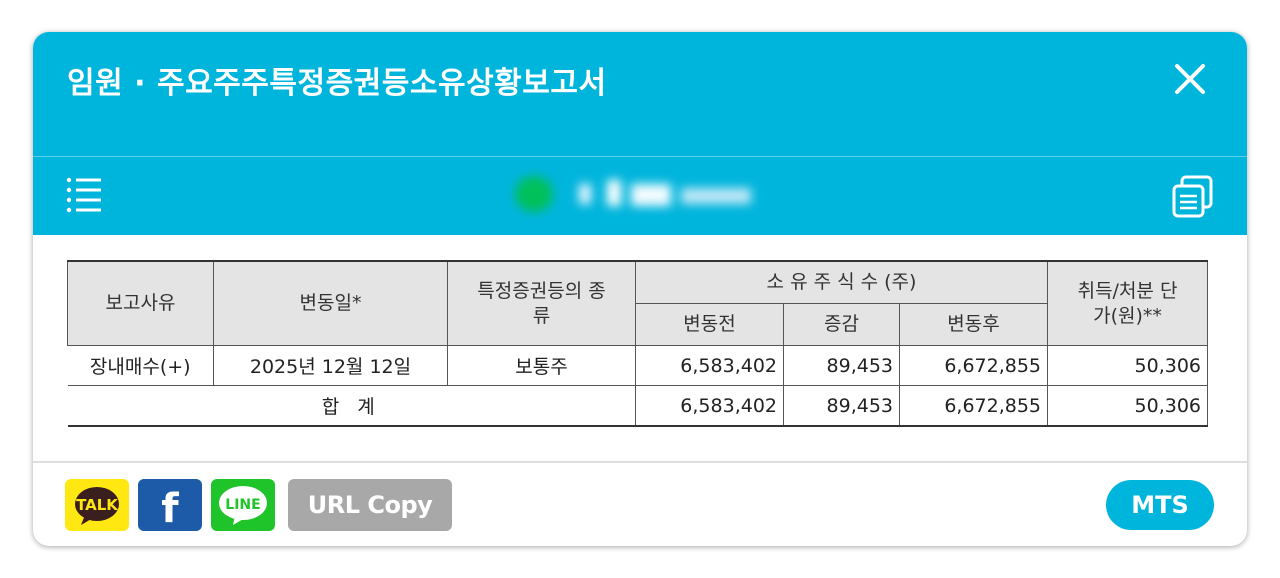 Image resolution: width=1280 pixels, height=578 pixels. I want to click on mts-button: MTS, so click(1160, 505).